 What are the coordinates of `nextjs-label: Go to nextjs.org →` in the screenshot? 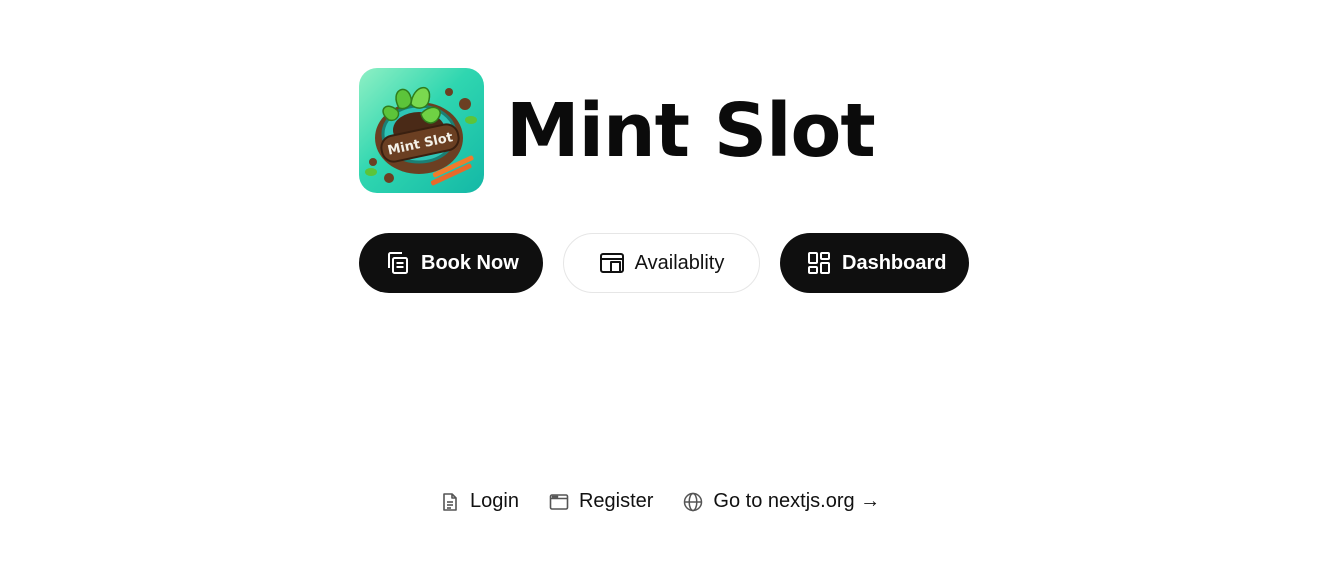 It's located at (797, 501).